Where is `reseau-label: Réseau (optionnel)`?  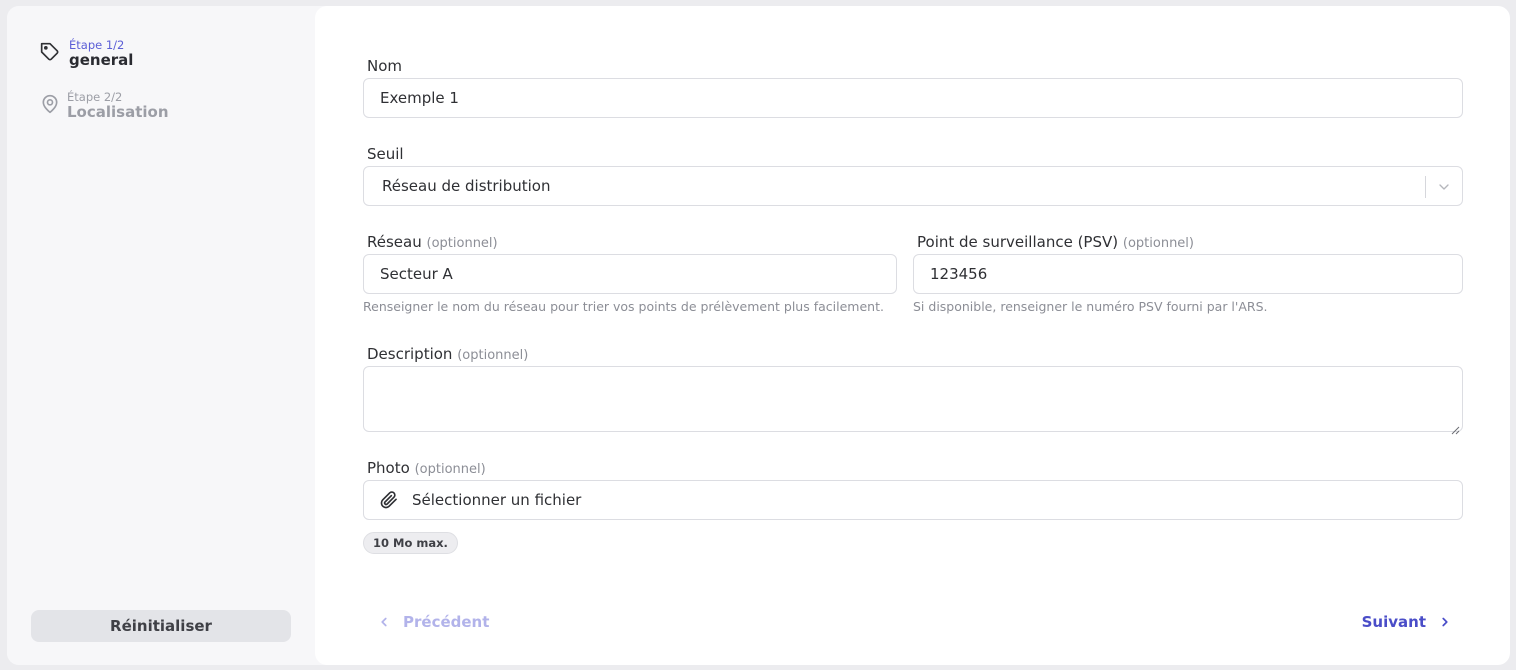 reseau-label: Réseau (optionnel) is located at coordinates (432, 243).